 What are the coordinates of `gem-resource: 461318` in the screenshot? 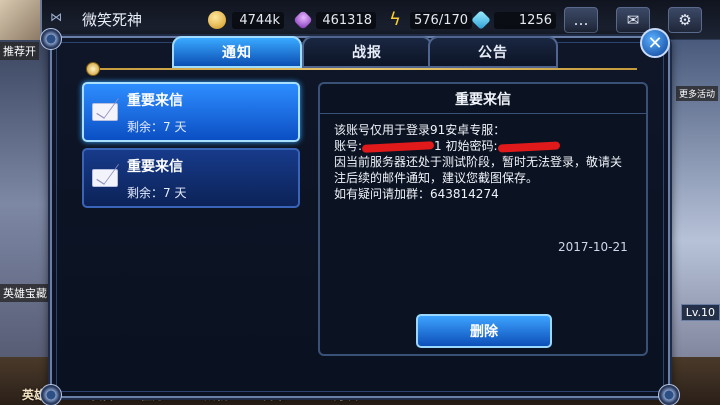 It's located at (334, 20).